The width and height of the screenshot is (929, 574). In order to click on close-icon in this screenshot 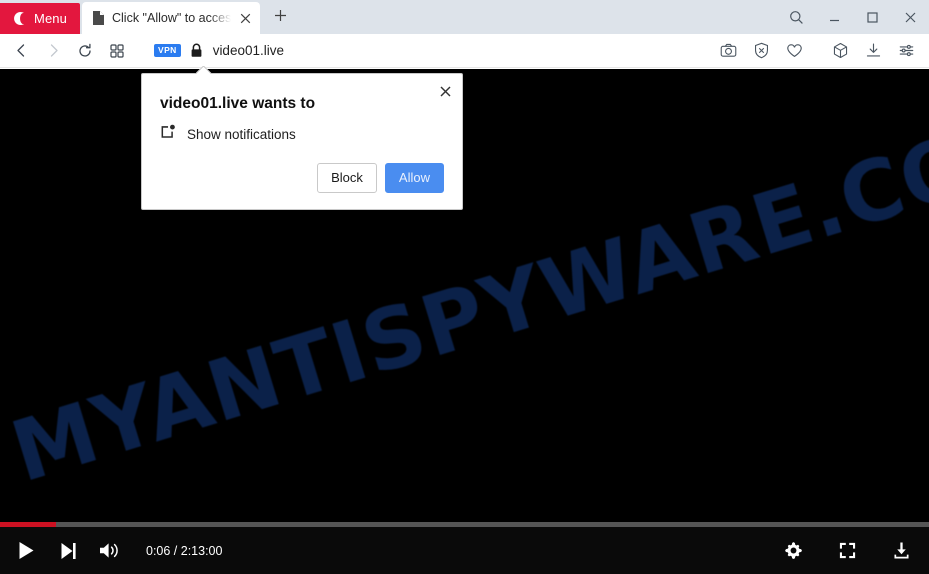, I will do `click(910, 17)`.